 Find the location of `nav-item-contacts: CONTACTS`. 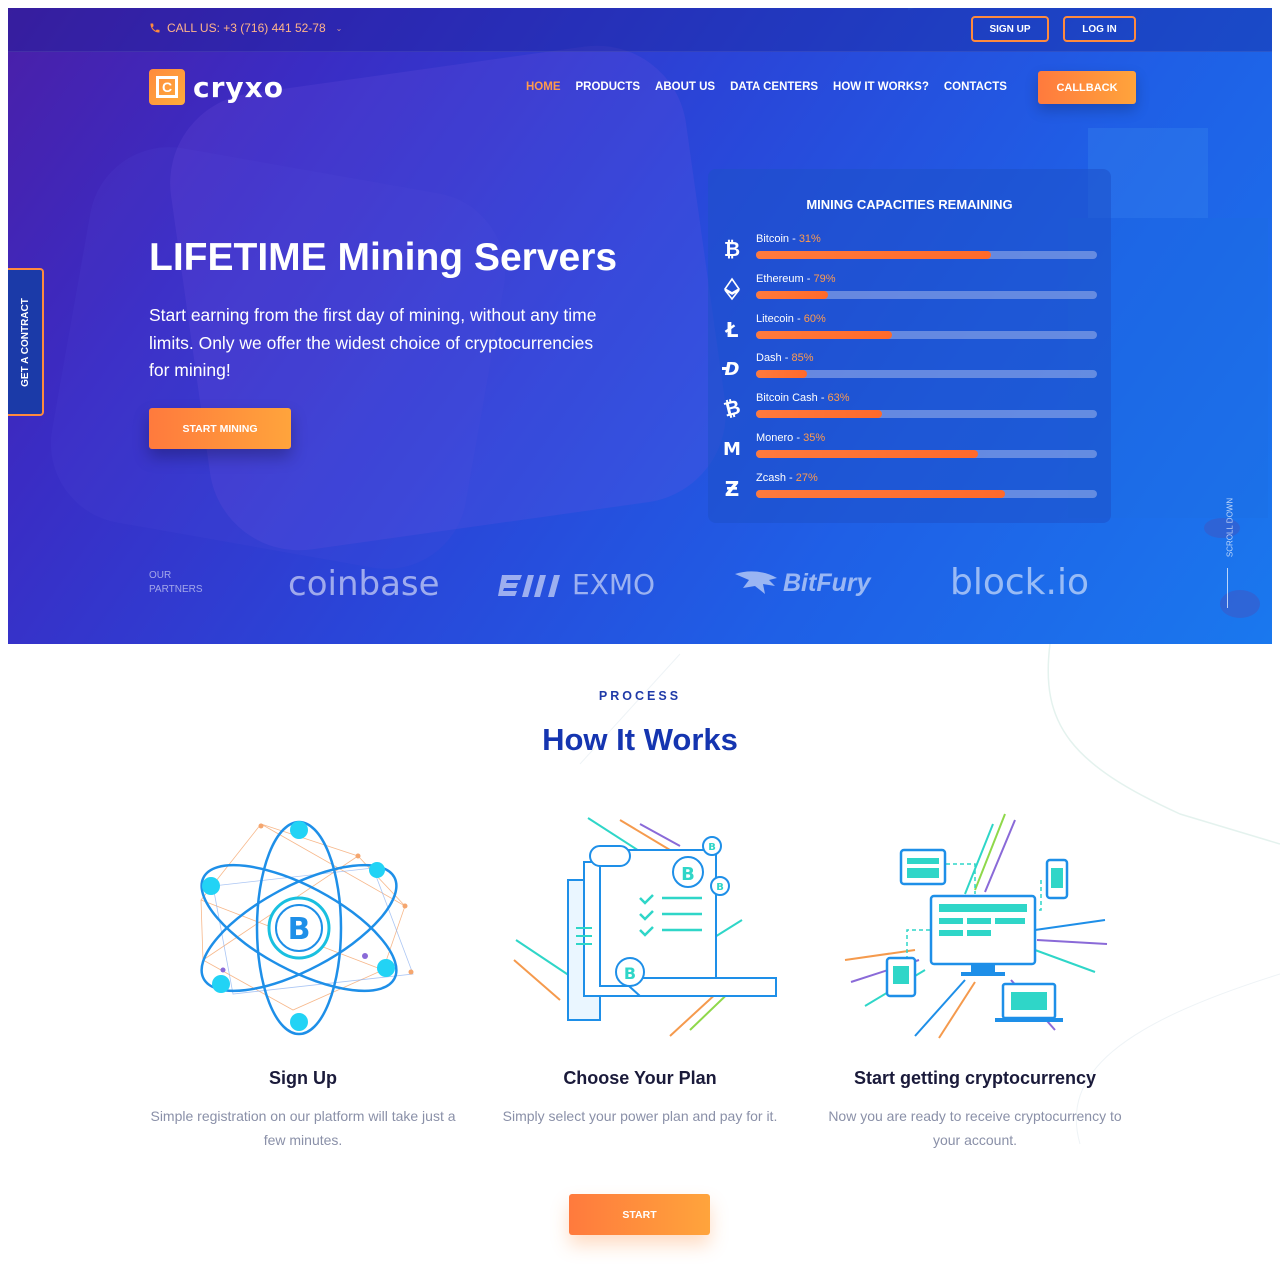

nav-item-contacts: CONTACTS is located at coordinates (975, 87).